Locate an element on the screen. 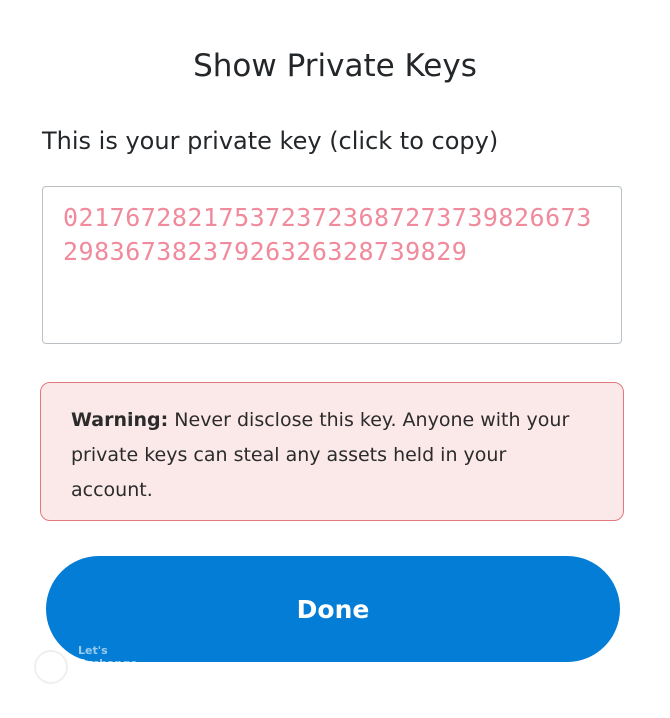  watermark-logo: Let's Exchange .io is located at coordinates (89, 666).